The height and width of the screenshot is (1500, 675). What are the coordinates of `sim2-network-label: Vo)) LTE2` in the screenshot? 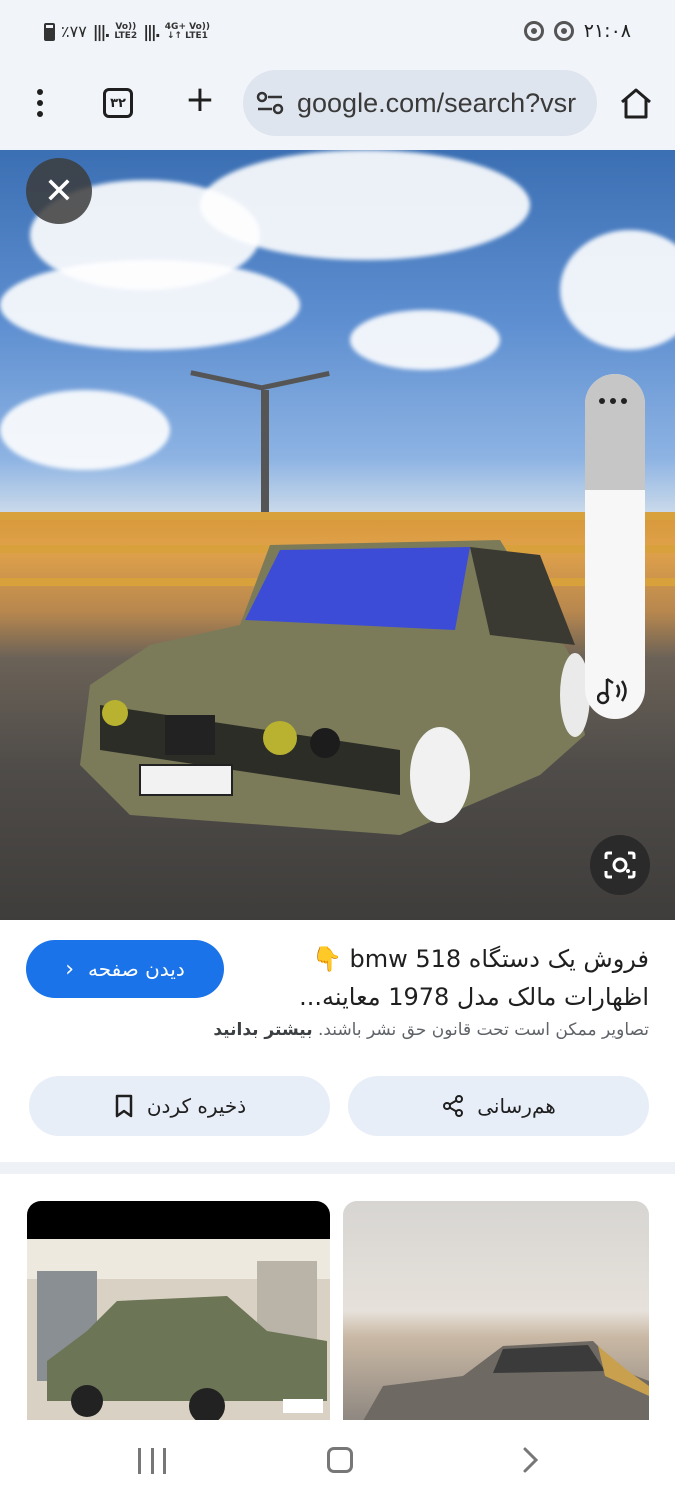 It's located at (126, 31).